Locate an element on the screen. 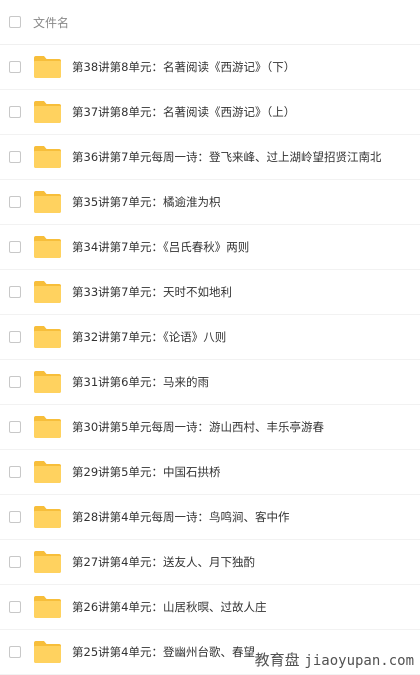 This screenshot has width=420, height=675. file-row: 第34讲第7单元：《吕氏春秋》两则 is located at coordinates (210, 247).